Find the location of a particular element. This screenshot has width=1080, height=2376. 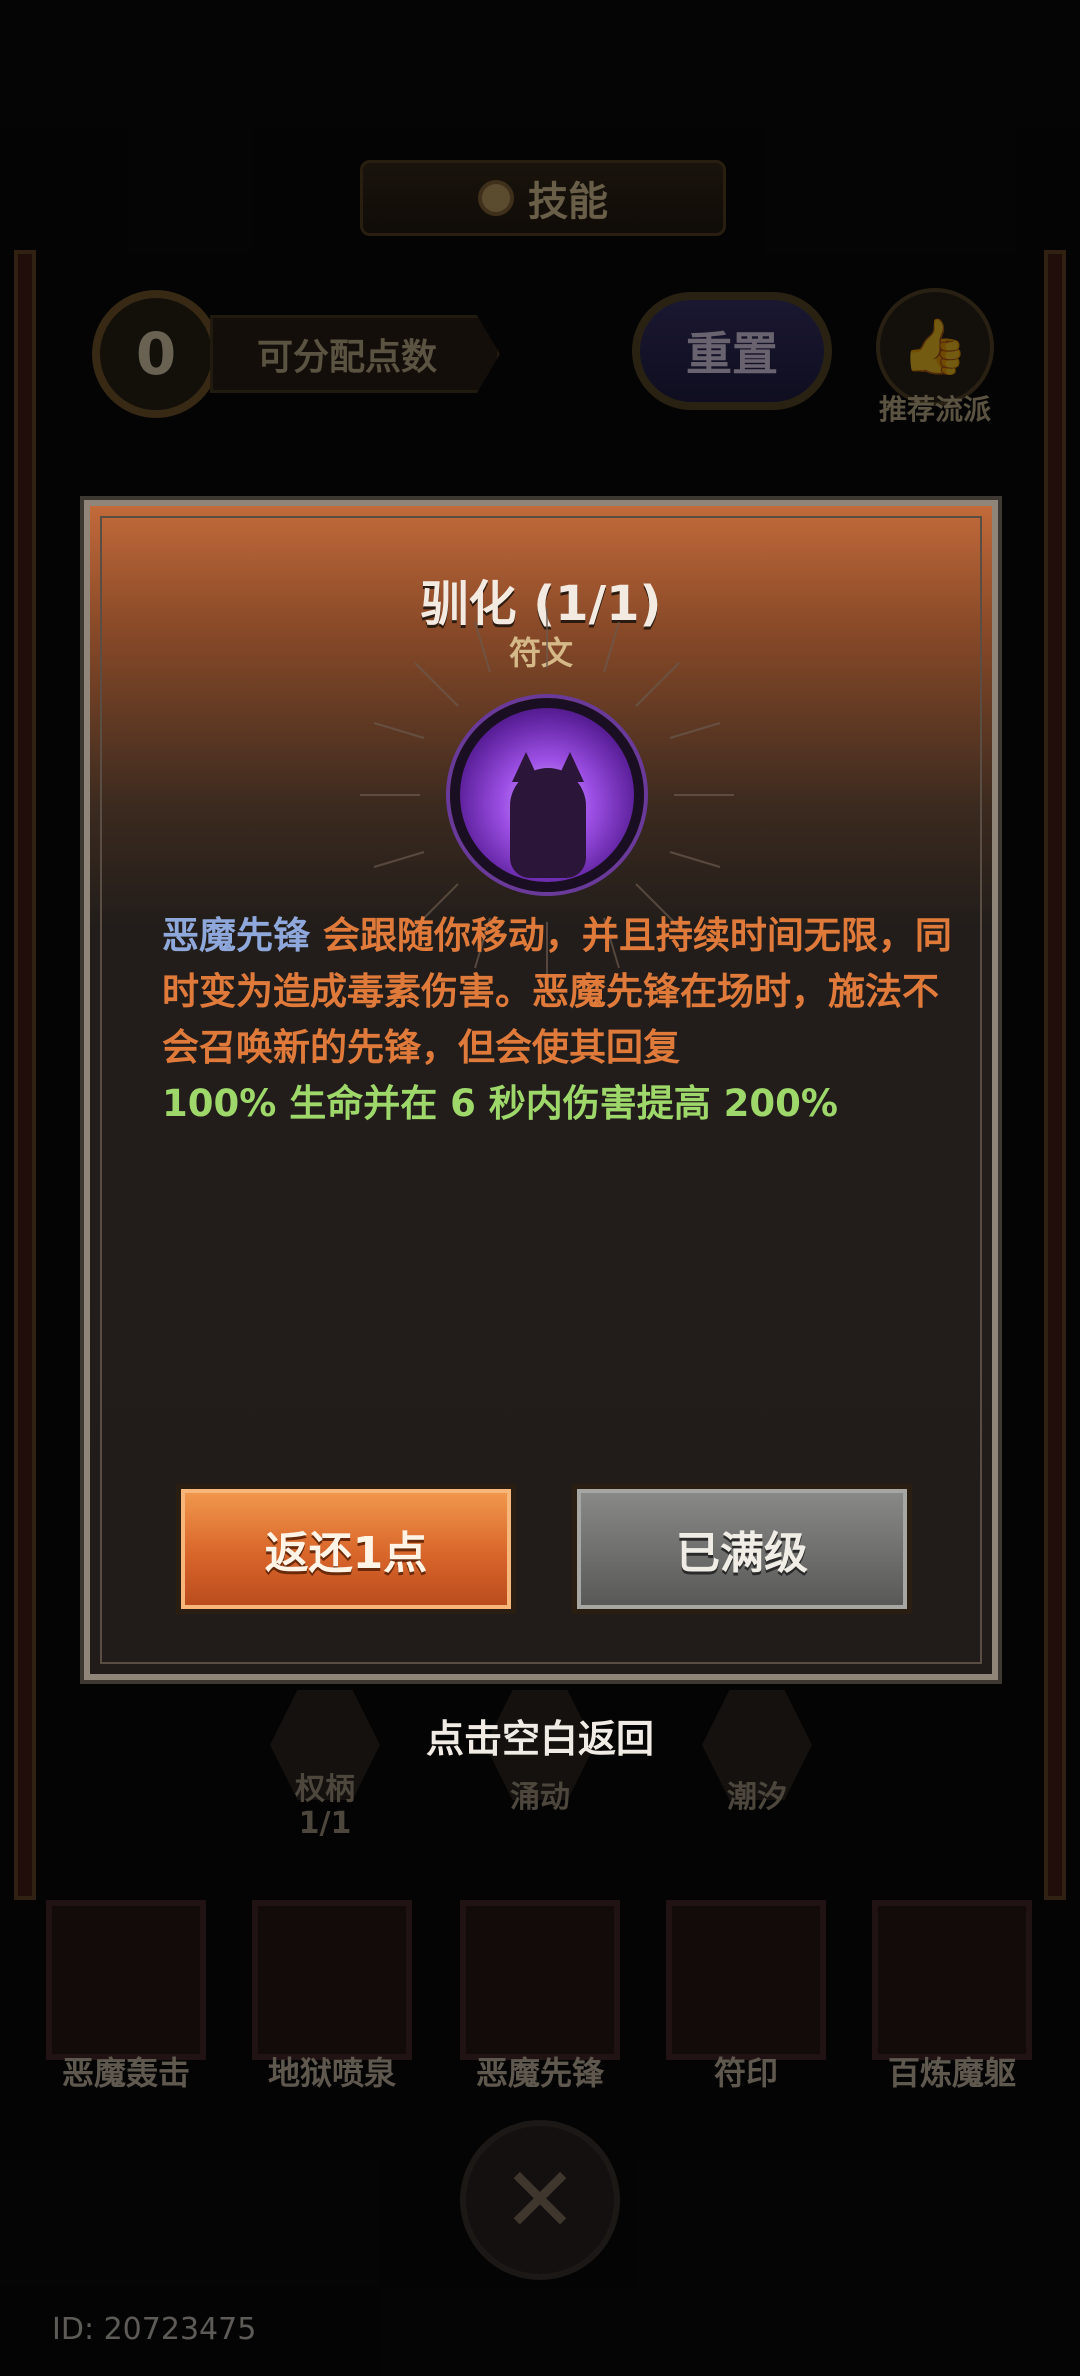

skill-slot-5-label: 百炼魔躯 is located at coordinates (951, 2073).